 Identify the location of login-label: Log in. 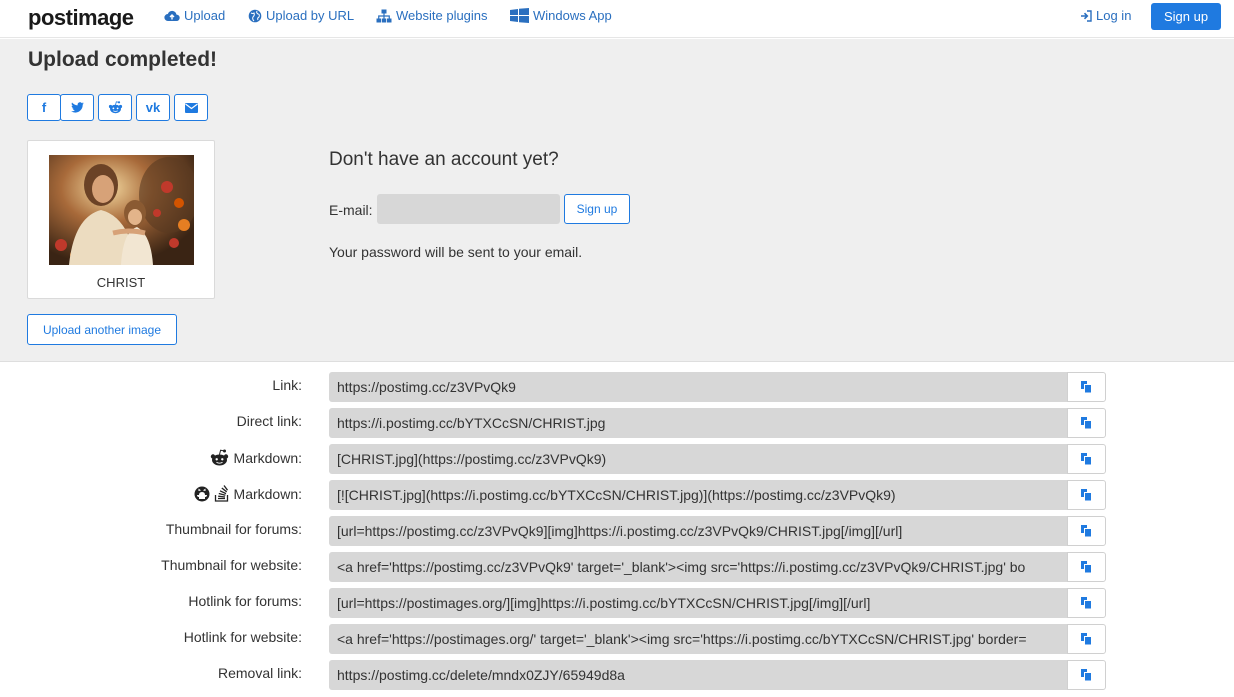
(1114, 15).